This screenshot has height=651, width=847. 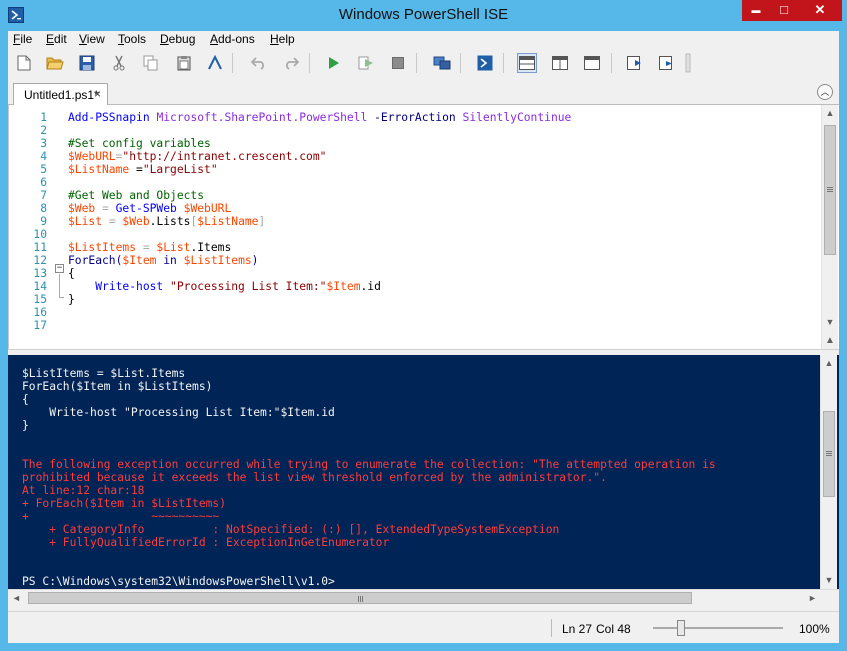 I want to click on script-tab-strip: Untitled1.ps1* × ︿, so click(x=423, y=92).